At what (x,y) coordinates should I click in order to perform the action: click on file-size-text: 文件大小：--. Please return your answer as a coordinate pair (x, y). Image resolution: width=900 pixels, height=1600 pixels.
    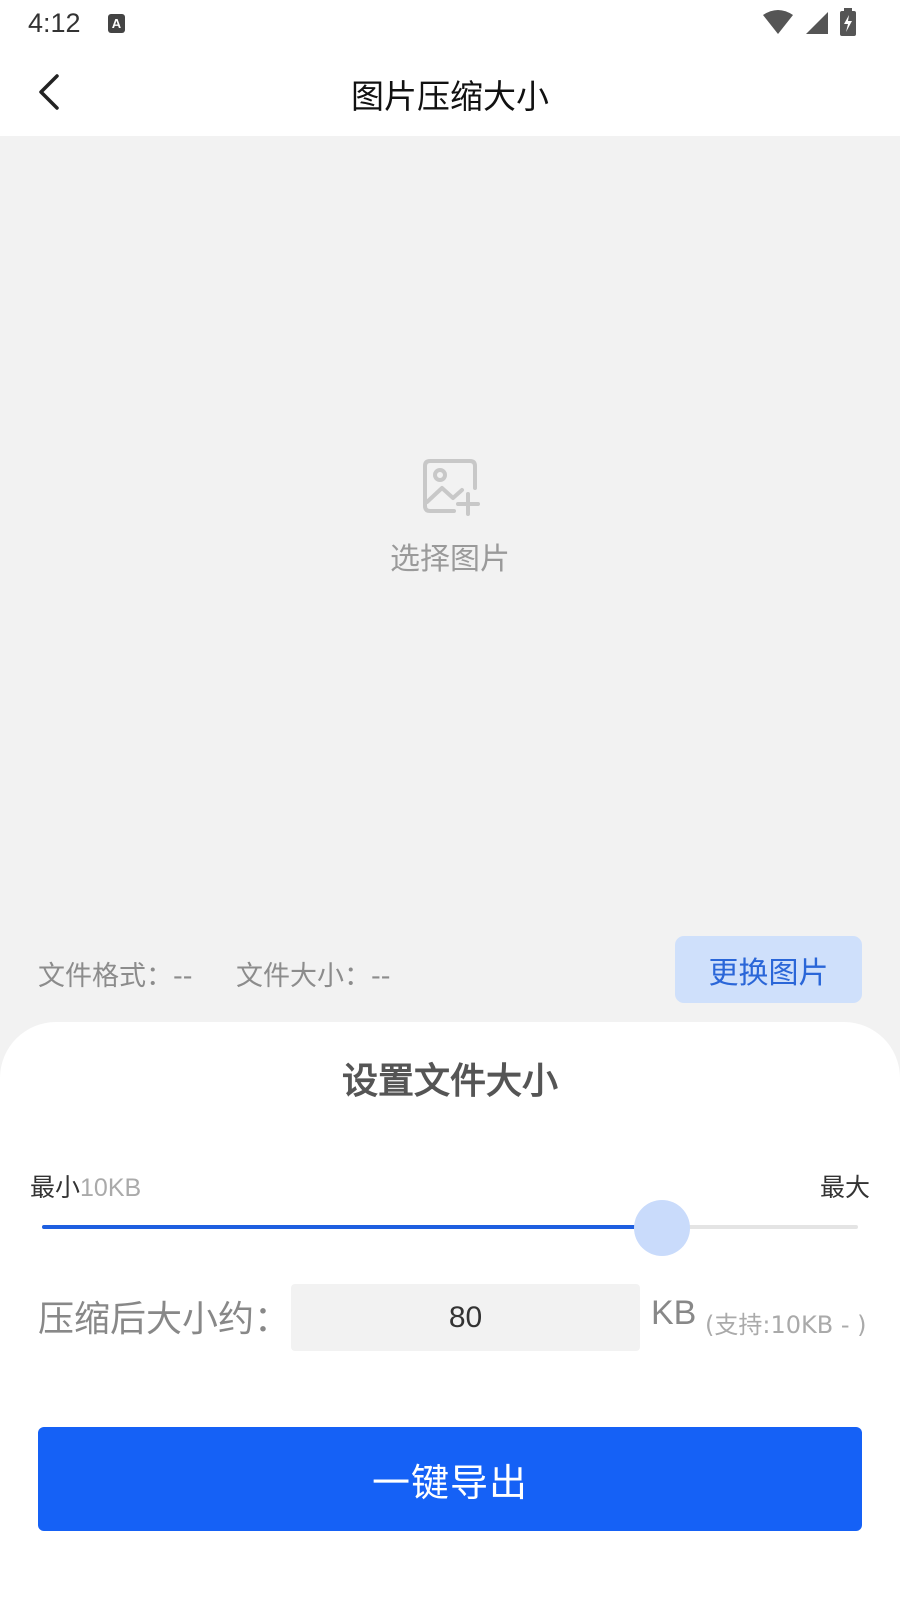
    Looking at the image, I should click on (313, 976).